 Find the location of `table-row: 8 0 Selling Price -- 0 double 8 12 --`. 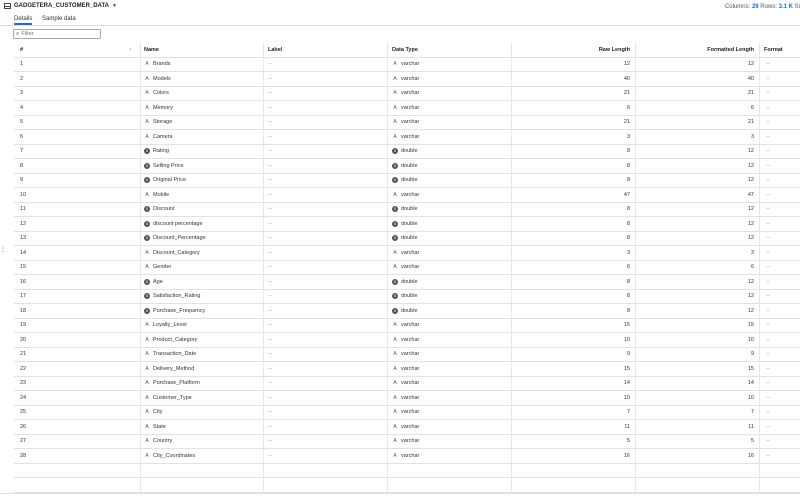

table-row: 8 0 Selling Price -- 0 double 8 12 -- is located at coordinates (407, 166).